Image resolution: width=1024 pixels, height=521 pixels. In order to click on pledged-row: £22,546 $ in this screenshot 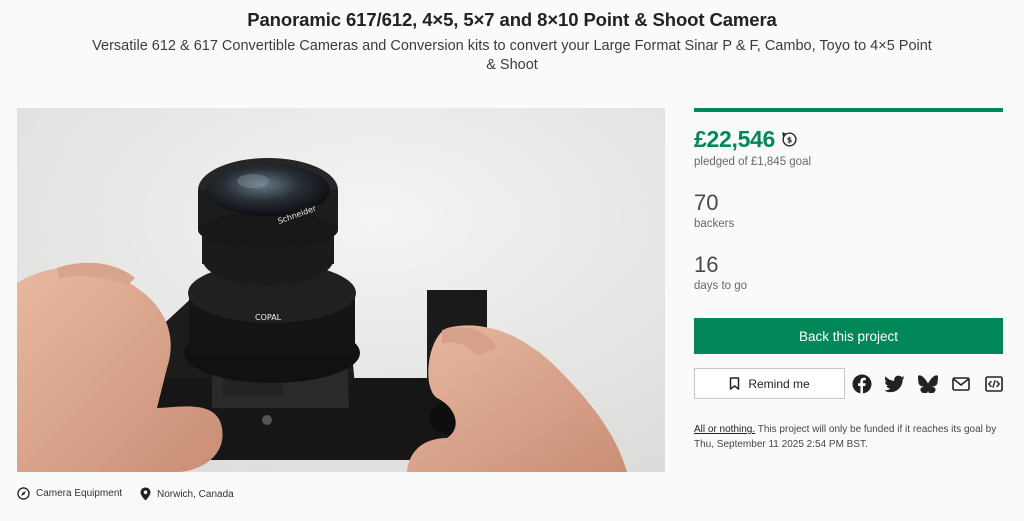, I will do `click(746, 139)`.